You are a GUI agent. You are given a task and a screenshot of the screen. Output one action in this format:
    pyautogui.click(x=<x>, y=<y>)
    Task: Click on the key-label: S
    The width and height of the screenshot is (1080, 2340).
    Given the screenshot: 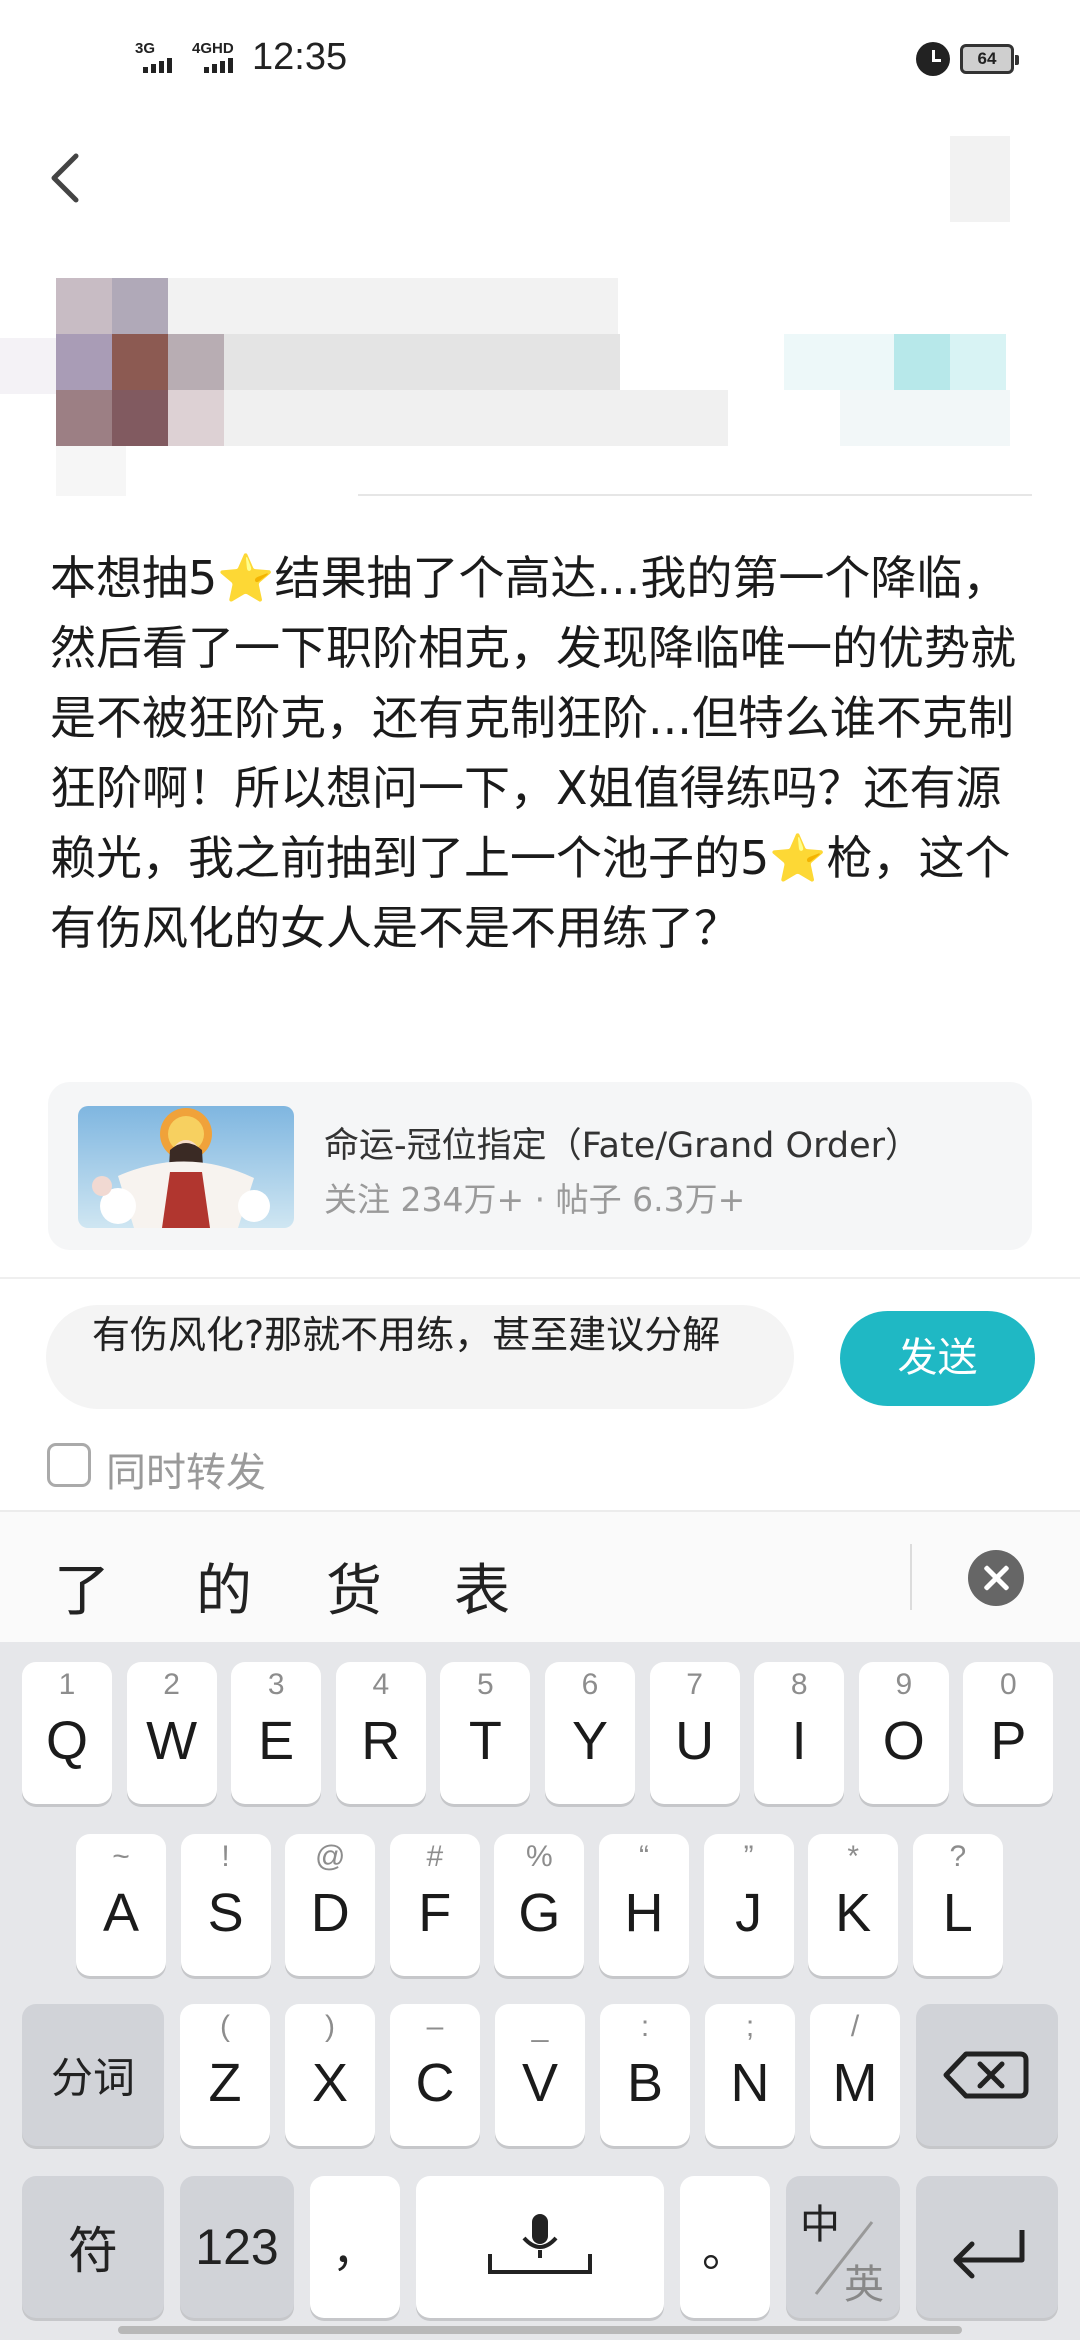 What is the action you would take?
    pyautogui.click(x=225, y=1913)
    